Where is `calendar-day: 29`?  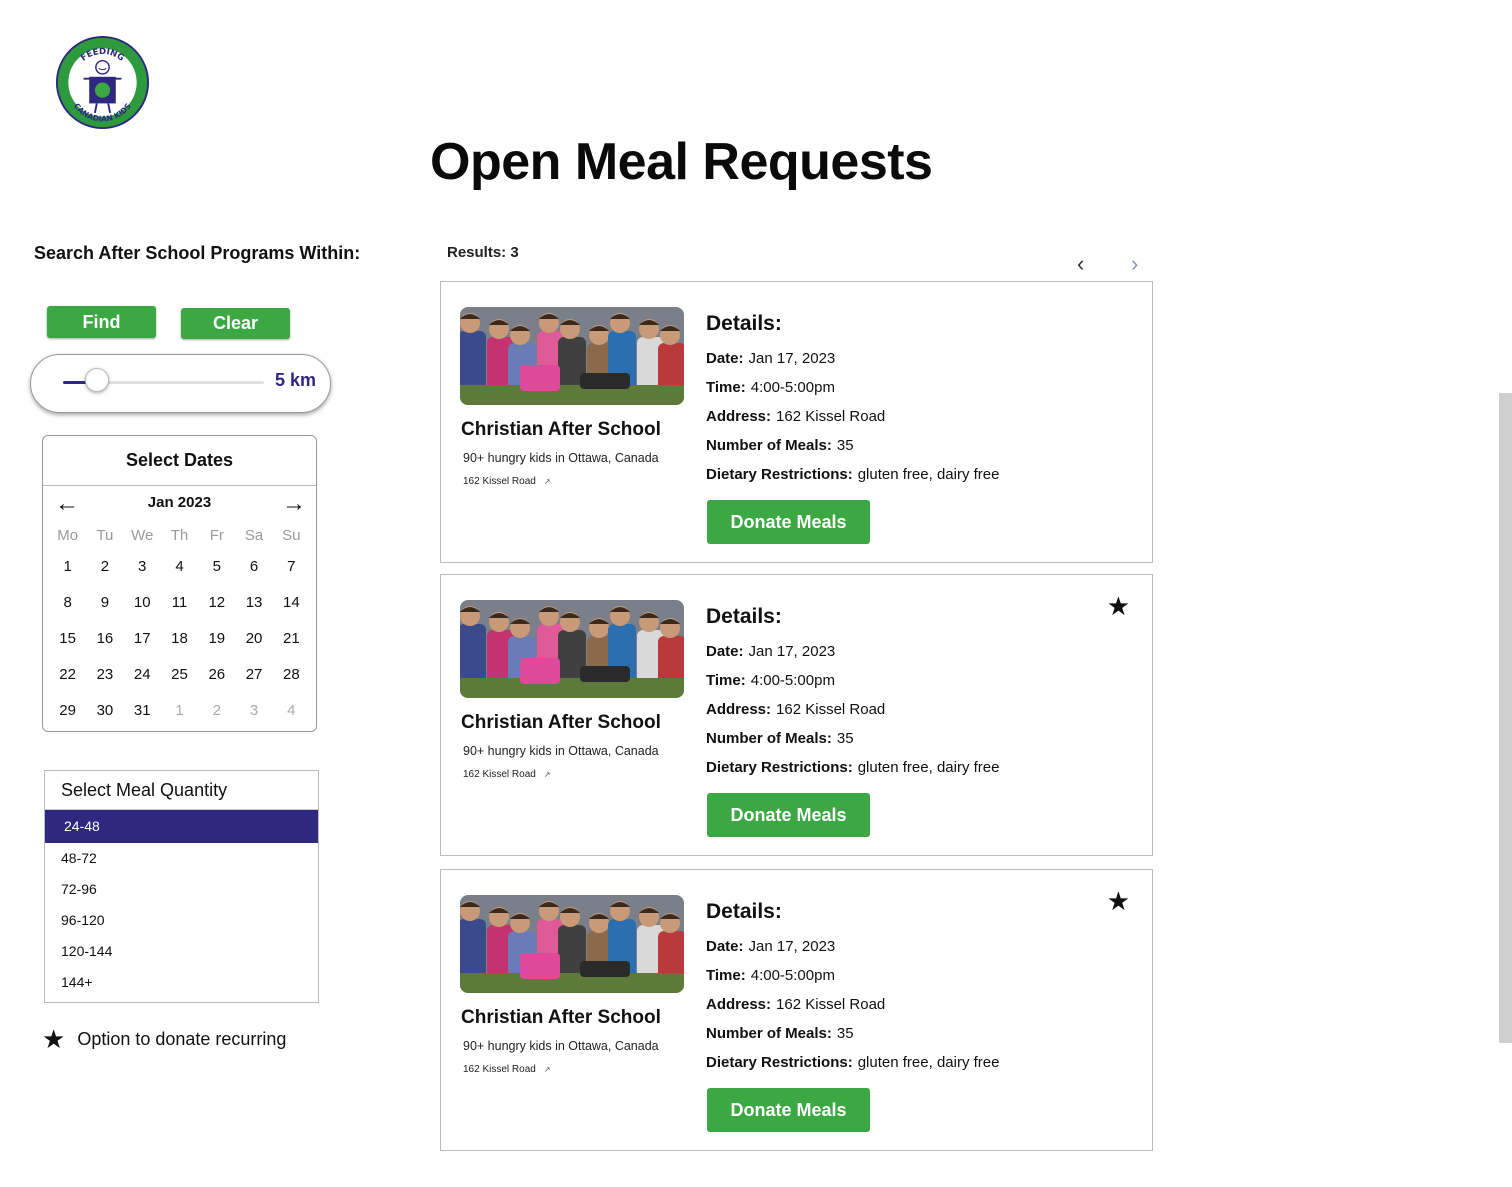
calendar-day: 29 is located at coordinates (67, 714).